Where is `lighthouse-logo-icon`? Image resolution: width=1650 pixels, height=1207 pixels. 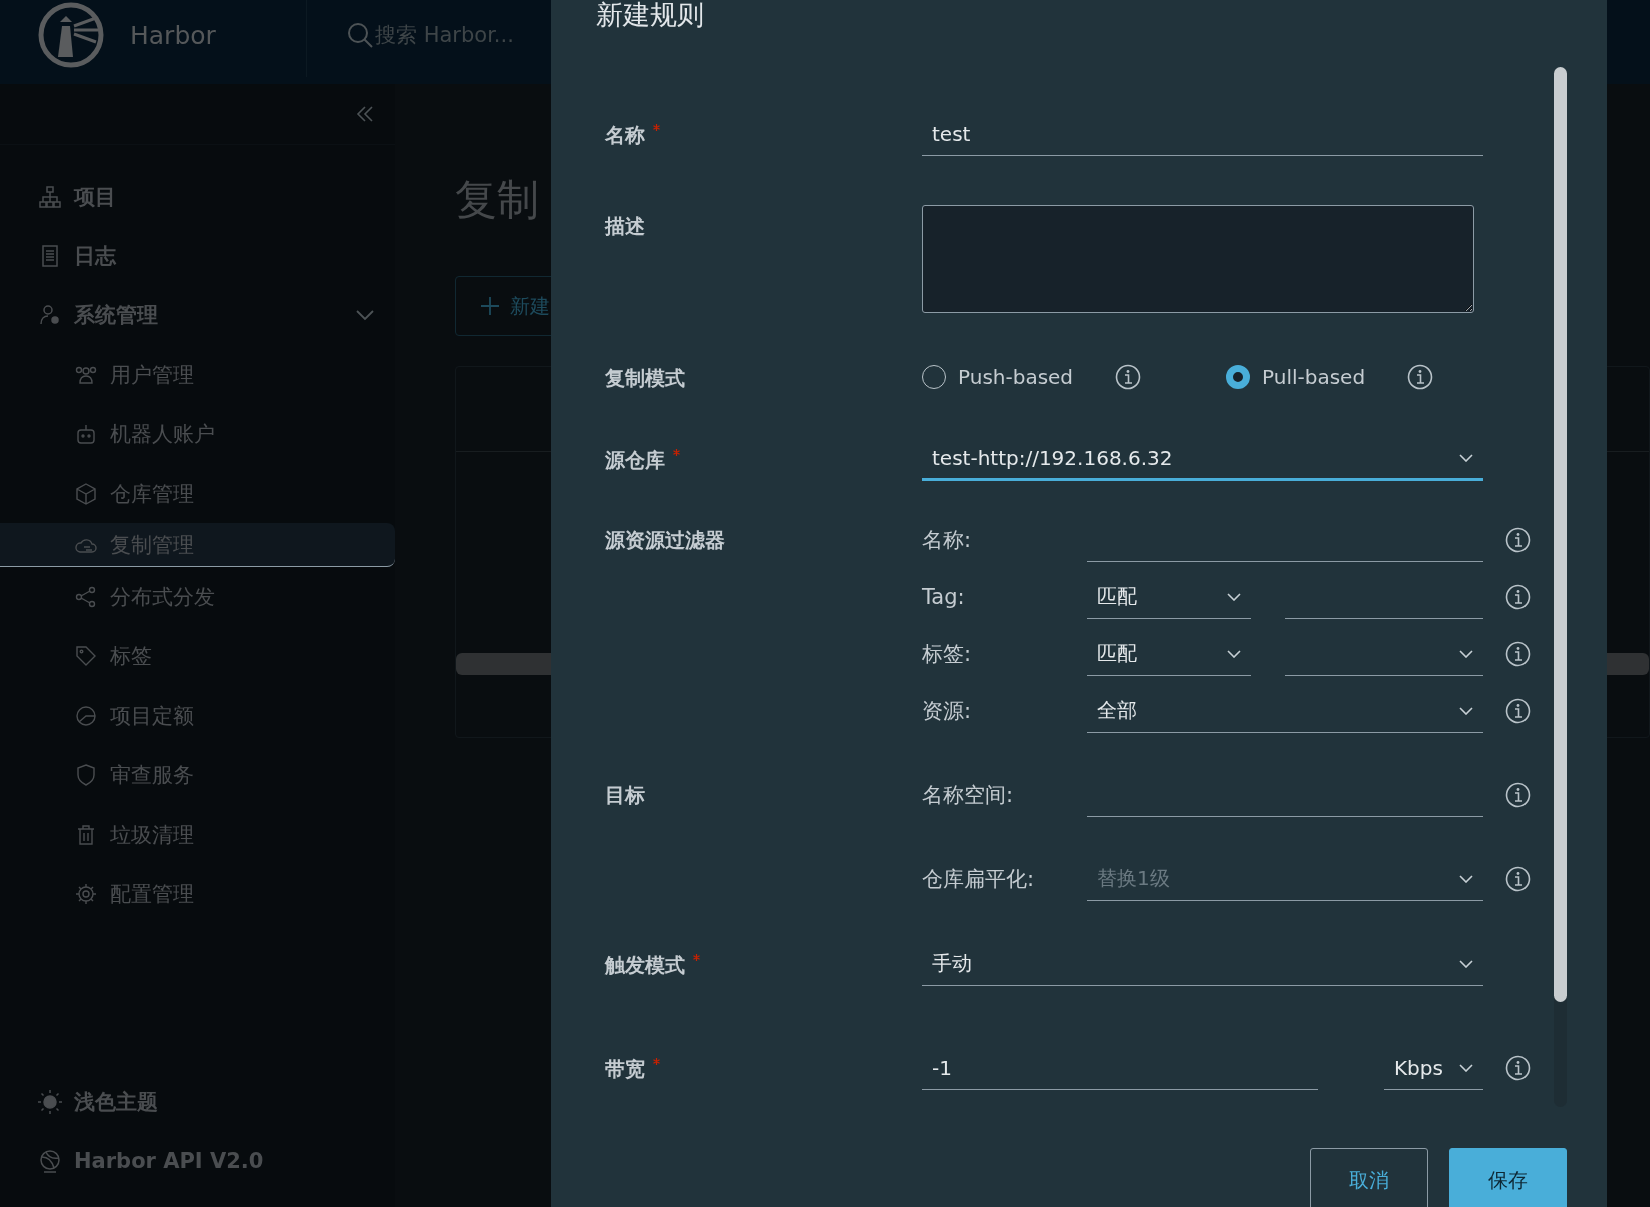 lighthouse-logo-icon is located at coordinates (71, 35).